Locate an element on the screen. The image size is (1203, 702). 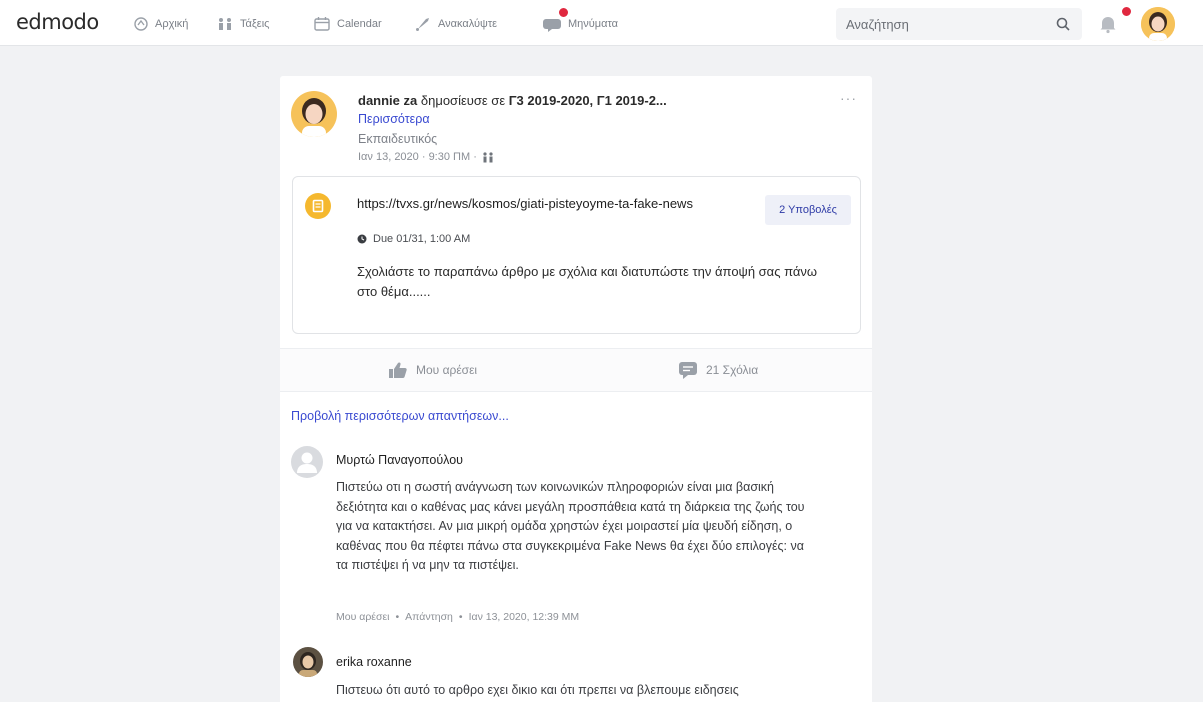
notifications-badge is located at coordinates (1126, 11).